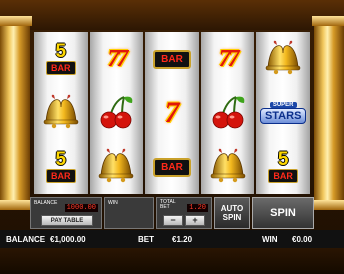 The width and height of the screenshot is (344, 274). Describe the element at coordinates (113, 203) in the screenshot. I see `win-label: WIN` at that location.